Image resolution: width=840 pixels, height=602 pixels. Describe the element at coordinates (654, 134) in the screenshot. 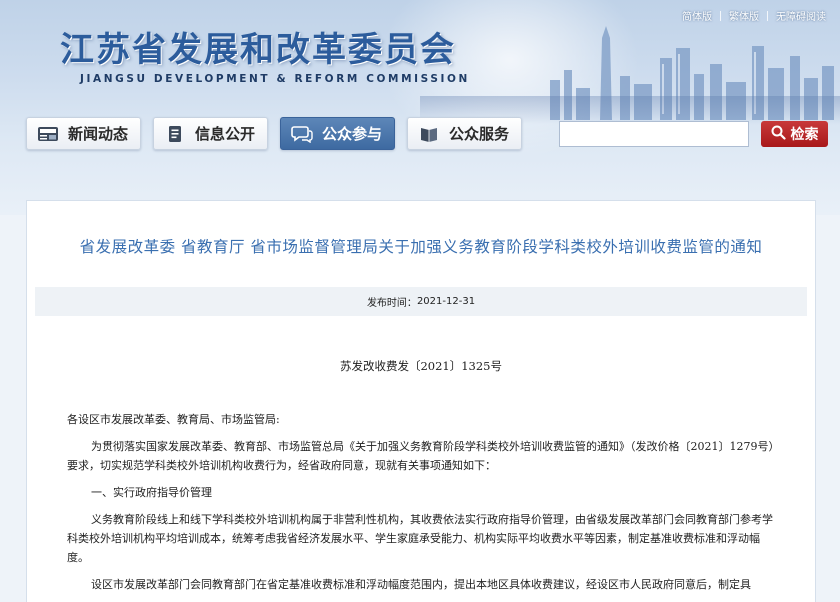

I see `search-input` at that location.